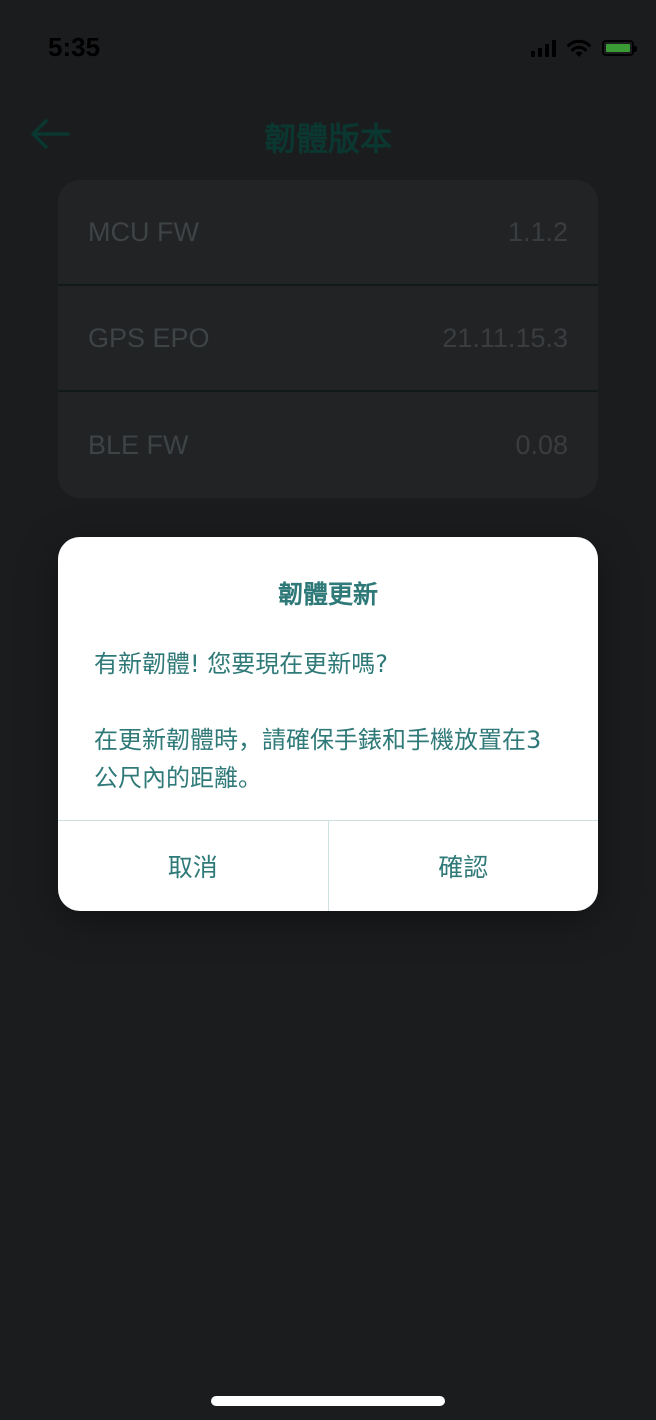  Describe the element at coordinates (619, 48) in the screenshot. I see `battery-charging-icon` at that location.